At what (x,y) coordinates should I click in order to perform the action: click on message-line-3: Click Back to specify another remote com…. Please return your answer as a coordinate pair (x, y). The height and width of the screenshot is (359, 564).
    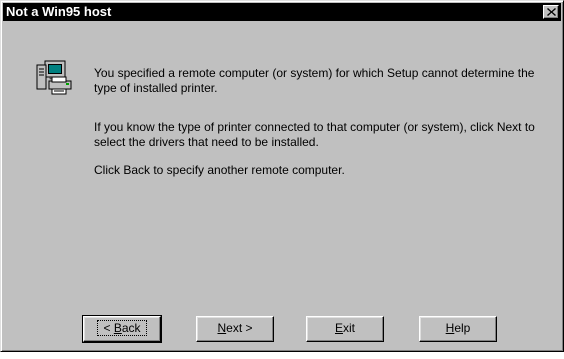
    Looking at the image, I should click on (219, 170).